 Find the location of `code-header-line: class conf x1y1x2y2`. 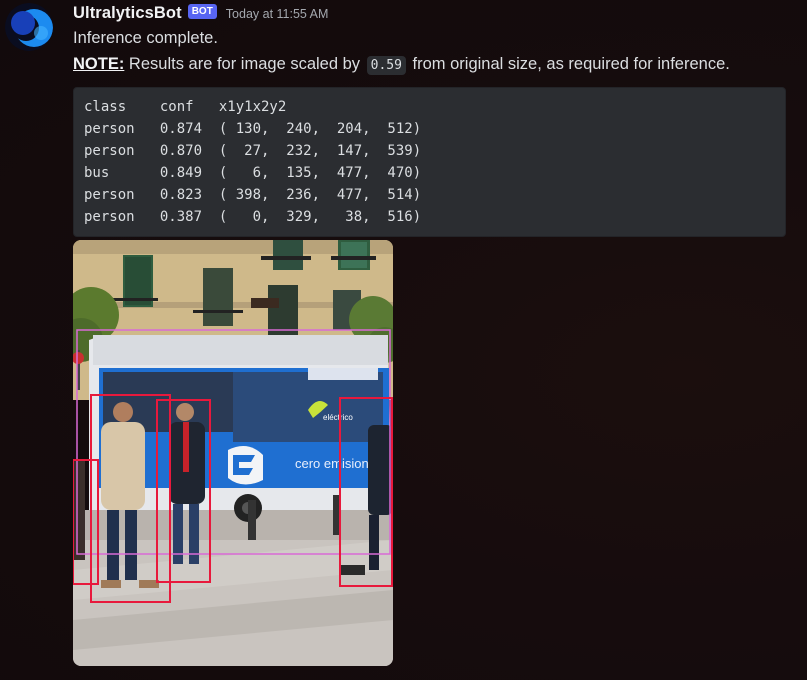

code-header-line: class conf x1y1x2y2 is located at coordinates (185, 107).